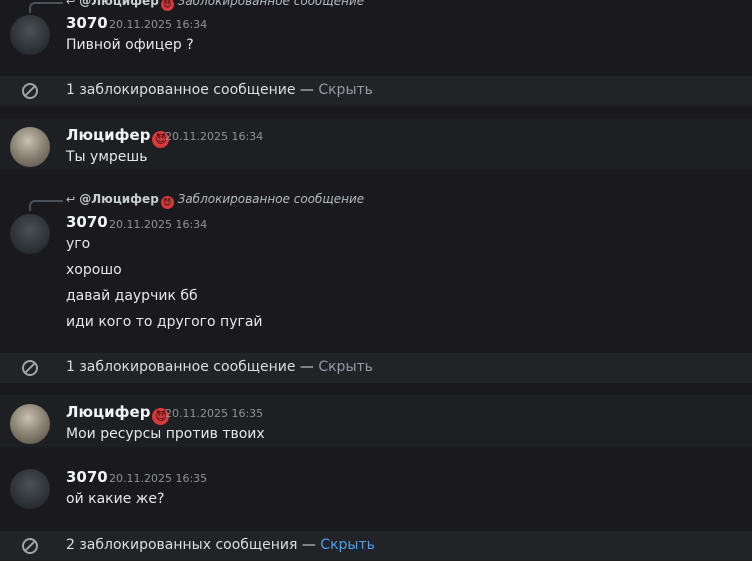 This screenshot has width=752, height=561. Describe the element at coordinates (115, 499) in the screenshot. I see `message-text: ой какие же?` at that location.